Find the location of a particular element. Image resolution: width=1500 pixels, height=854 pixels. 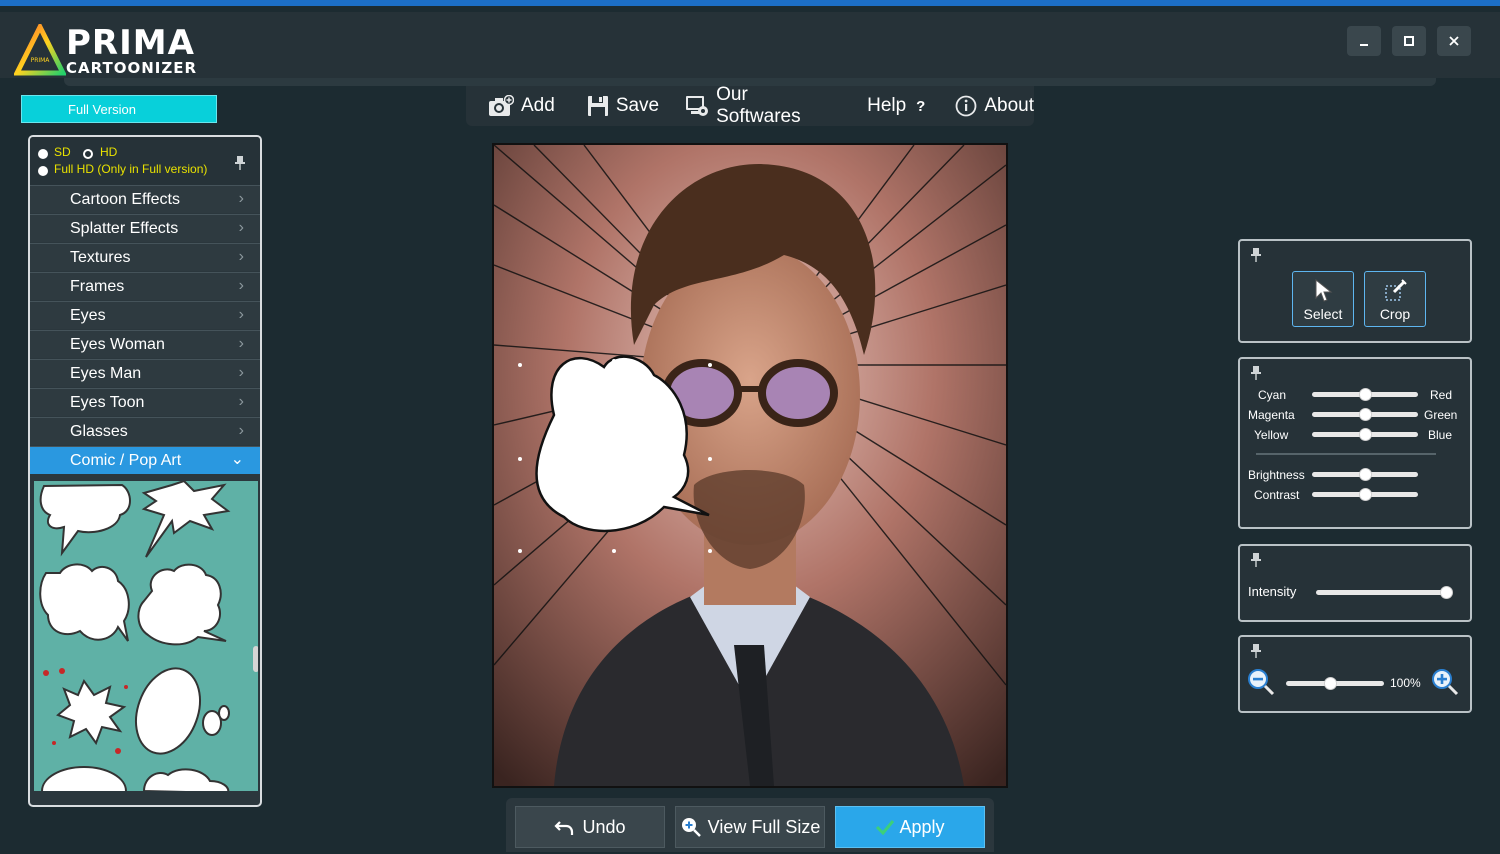

help-button: Help ? is located at coordinates (896, 106).